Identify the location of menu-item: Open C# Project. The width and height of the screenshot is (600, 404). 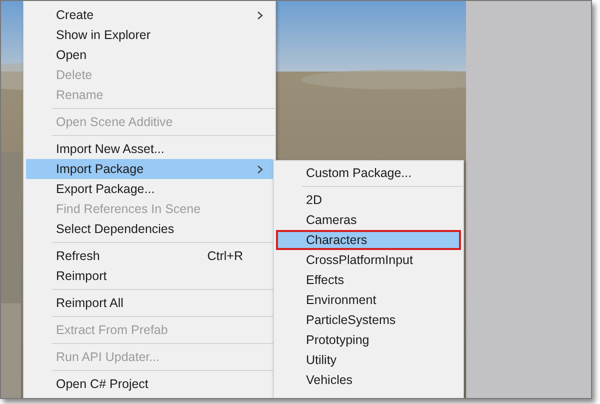
(149, 384).